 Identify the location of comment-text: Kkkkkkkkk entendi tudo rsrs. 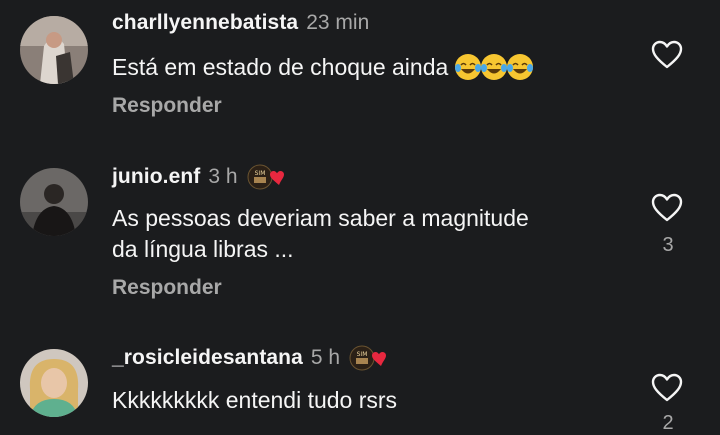
(255, 400).